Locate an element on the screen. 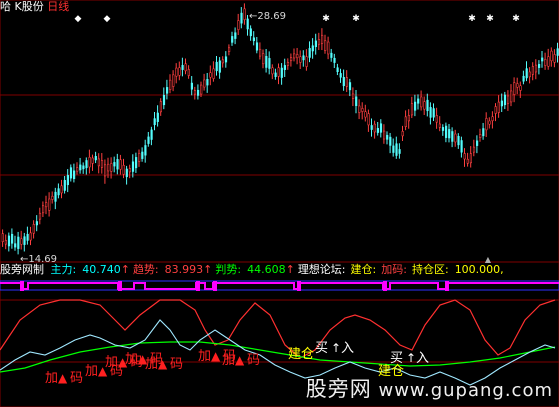  indicator-item-value: 100.000, is located at coordinates (479, 269).